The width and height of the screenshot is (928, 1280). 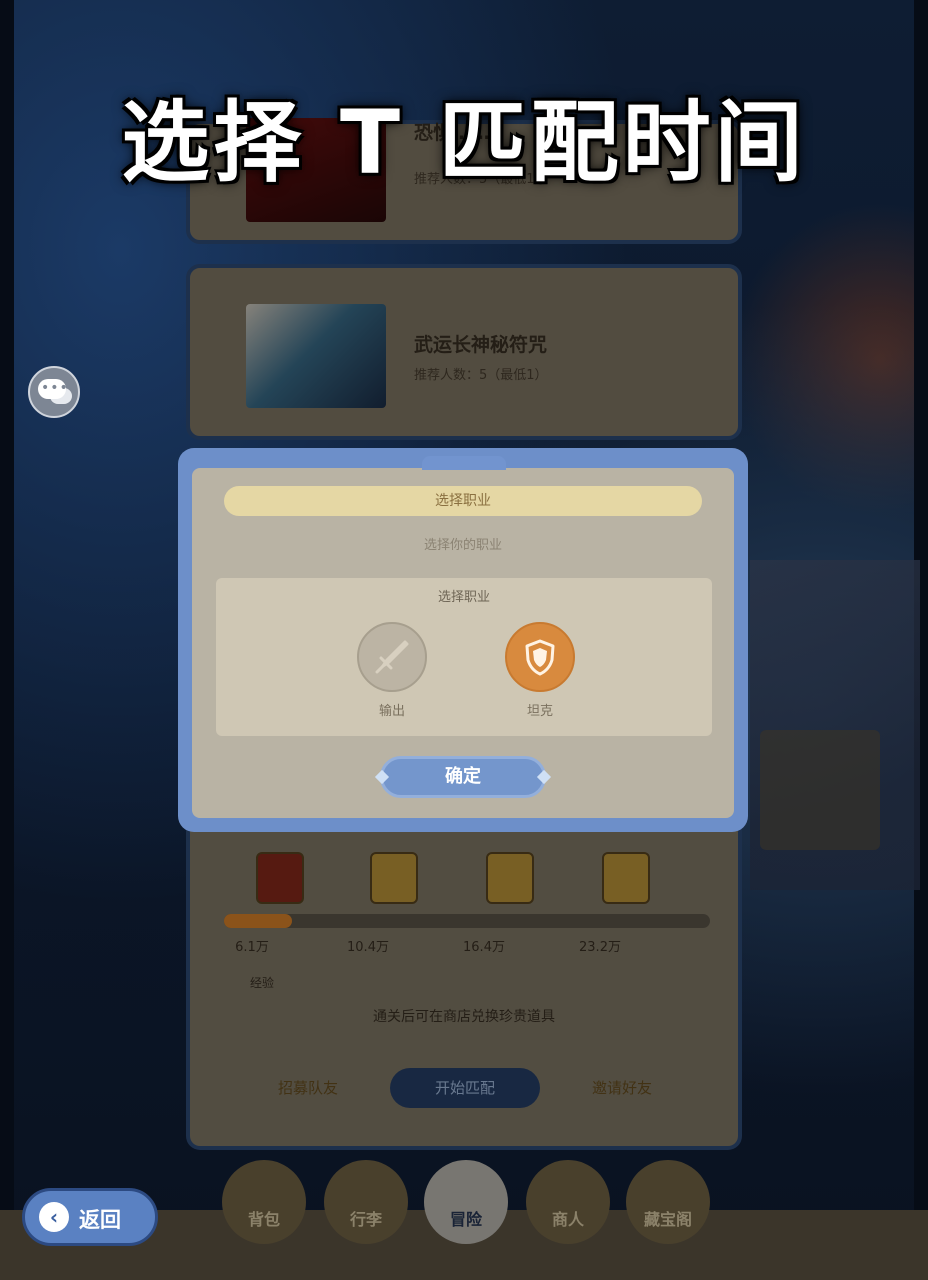 I want to click on confirm-button: 确定, so click(x=463, y=777).